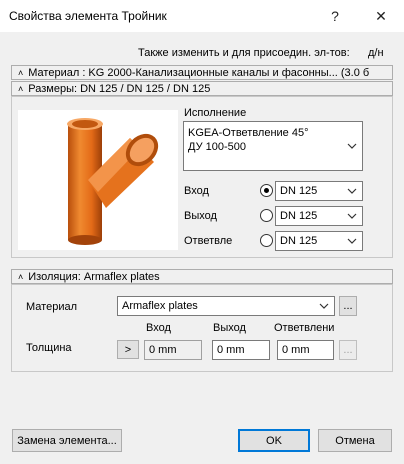  What do you see at coordinates (376, 53) in the screenshot?
I see `also-change-flag-label: д/н` at bounding box center [376, 53].